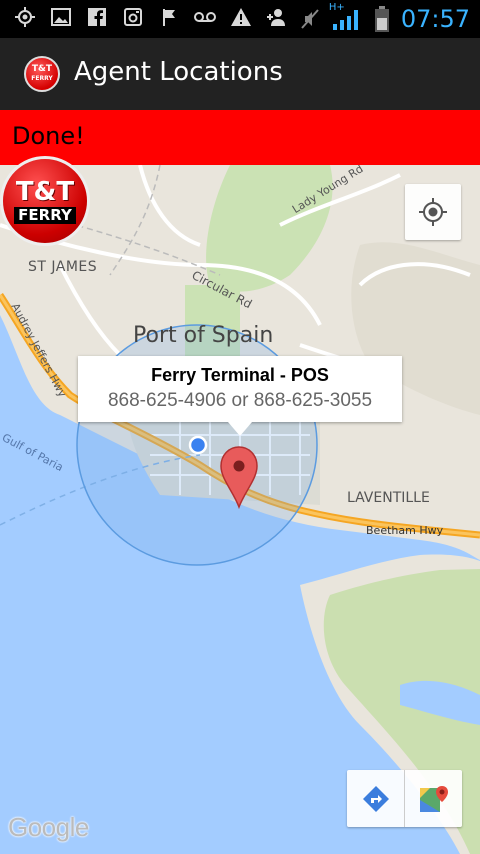 This screenshot has height=854, width=480. What do you see at coordinates (169, 17) in the screenshot?
I see `flag-icon` at bounding box center [169, 17].